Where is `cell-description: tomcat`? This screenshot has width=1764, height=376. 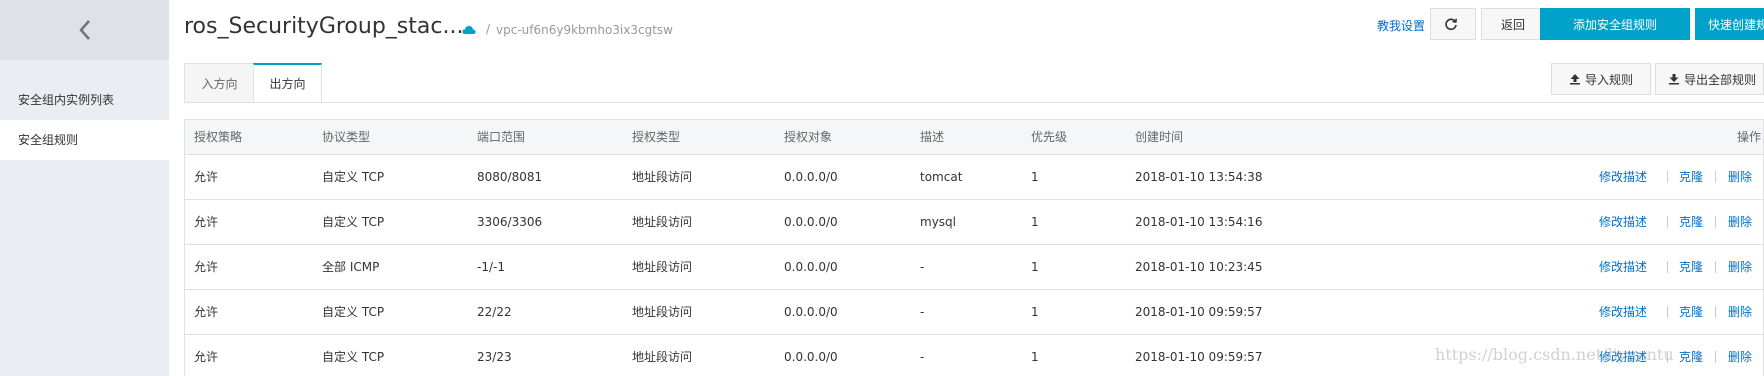 cell-description: tomcat is located at coordinates (941, 177).